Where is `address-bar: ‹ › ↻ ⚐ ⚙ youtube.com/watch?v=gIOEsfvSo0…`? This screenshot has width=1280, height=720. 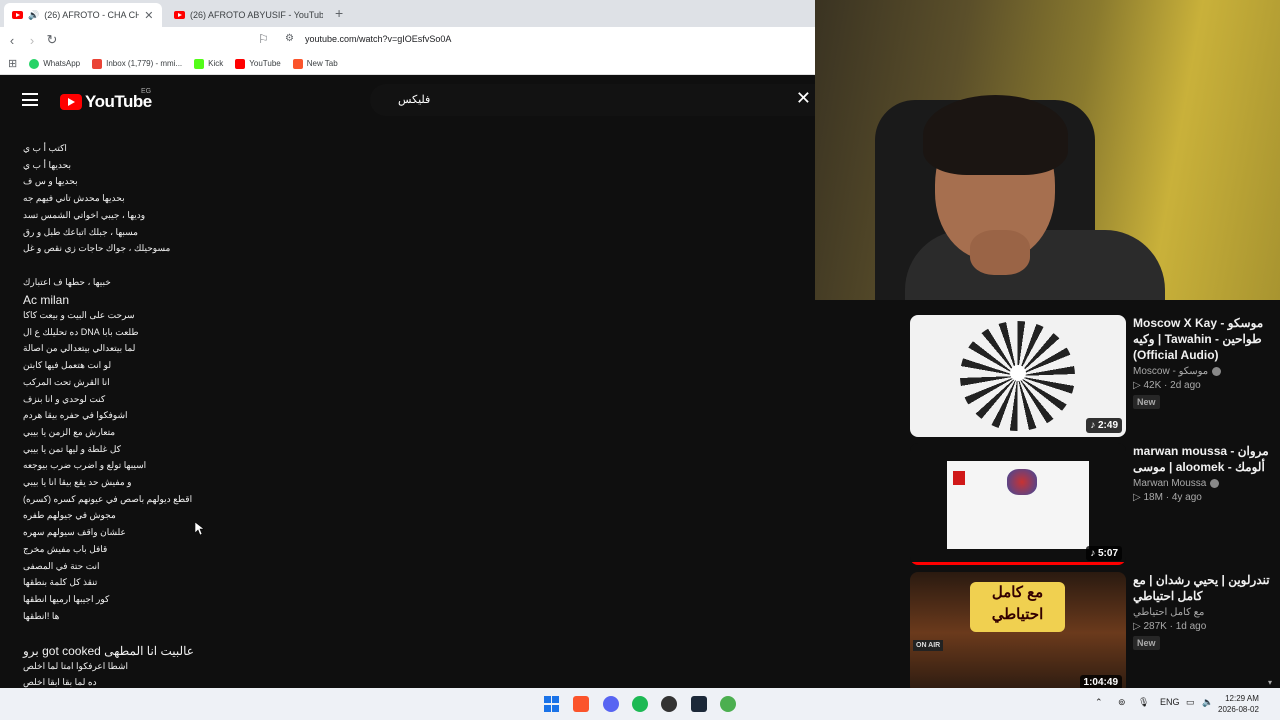
address-bar: ‹ › ↻ ⚐ ⚙ youtube.com/watch?v=gIOEsfvSo0… is located at coordinates (407, 40).